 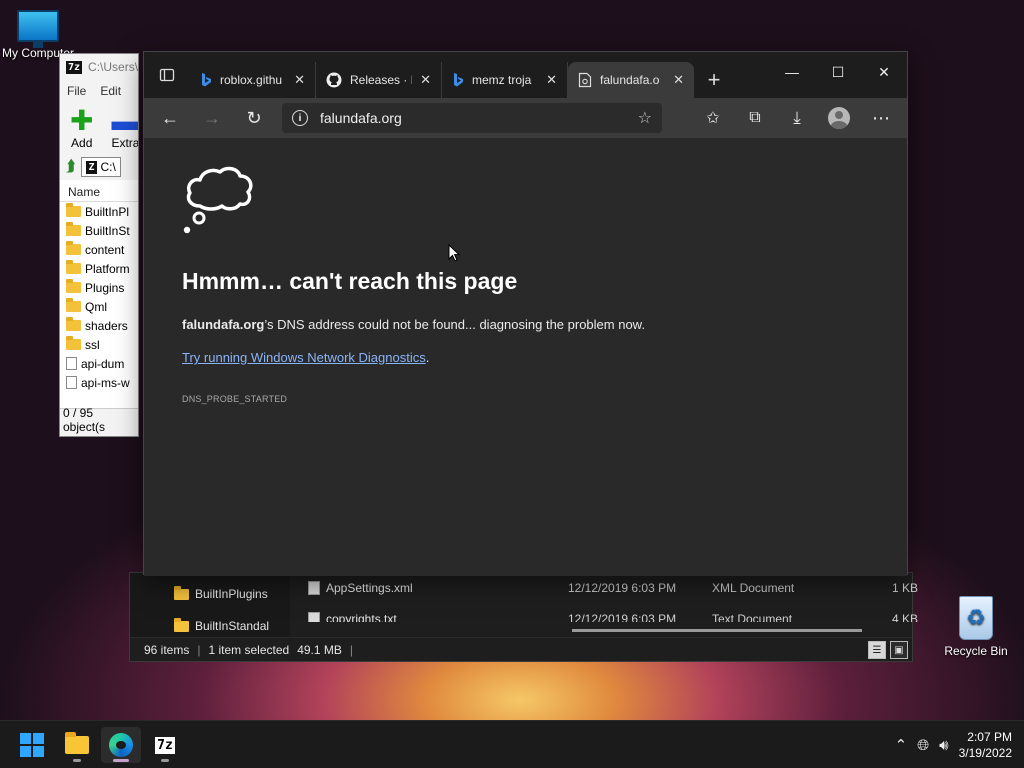 I want to click on selected-size: 49.1 MB, so click(x=319, y=649).